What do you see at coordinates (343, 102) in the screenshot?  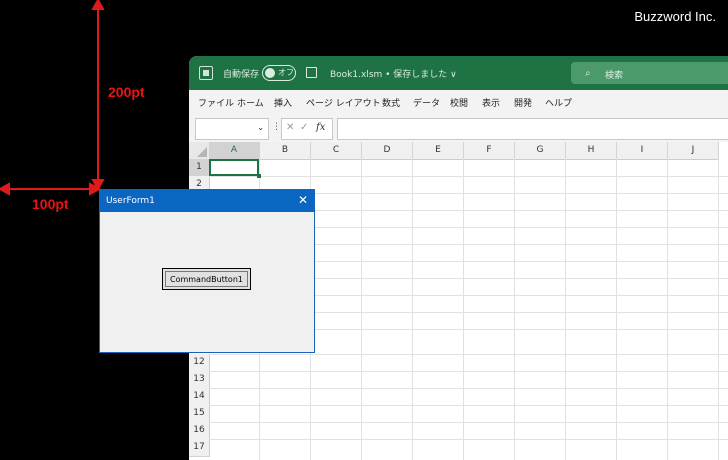 I see `tab-page-layout: ページ レイアウト` at bounding box center [343, 102].